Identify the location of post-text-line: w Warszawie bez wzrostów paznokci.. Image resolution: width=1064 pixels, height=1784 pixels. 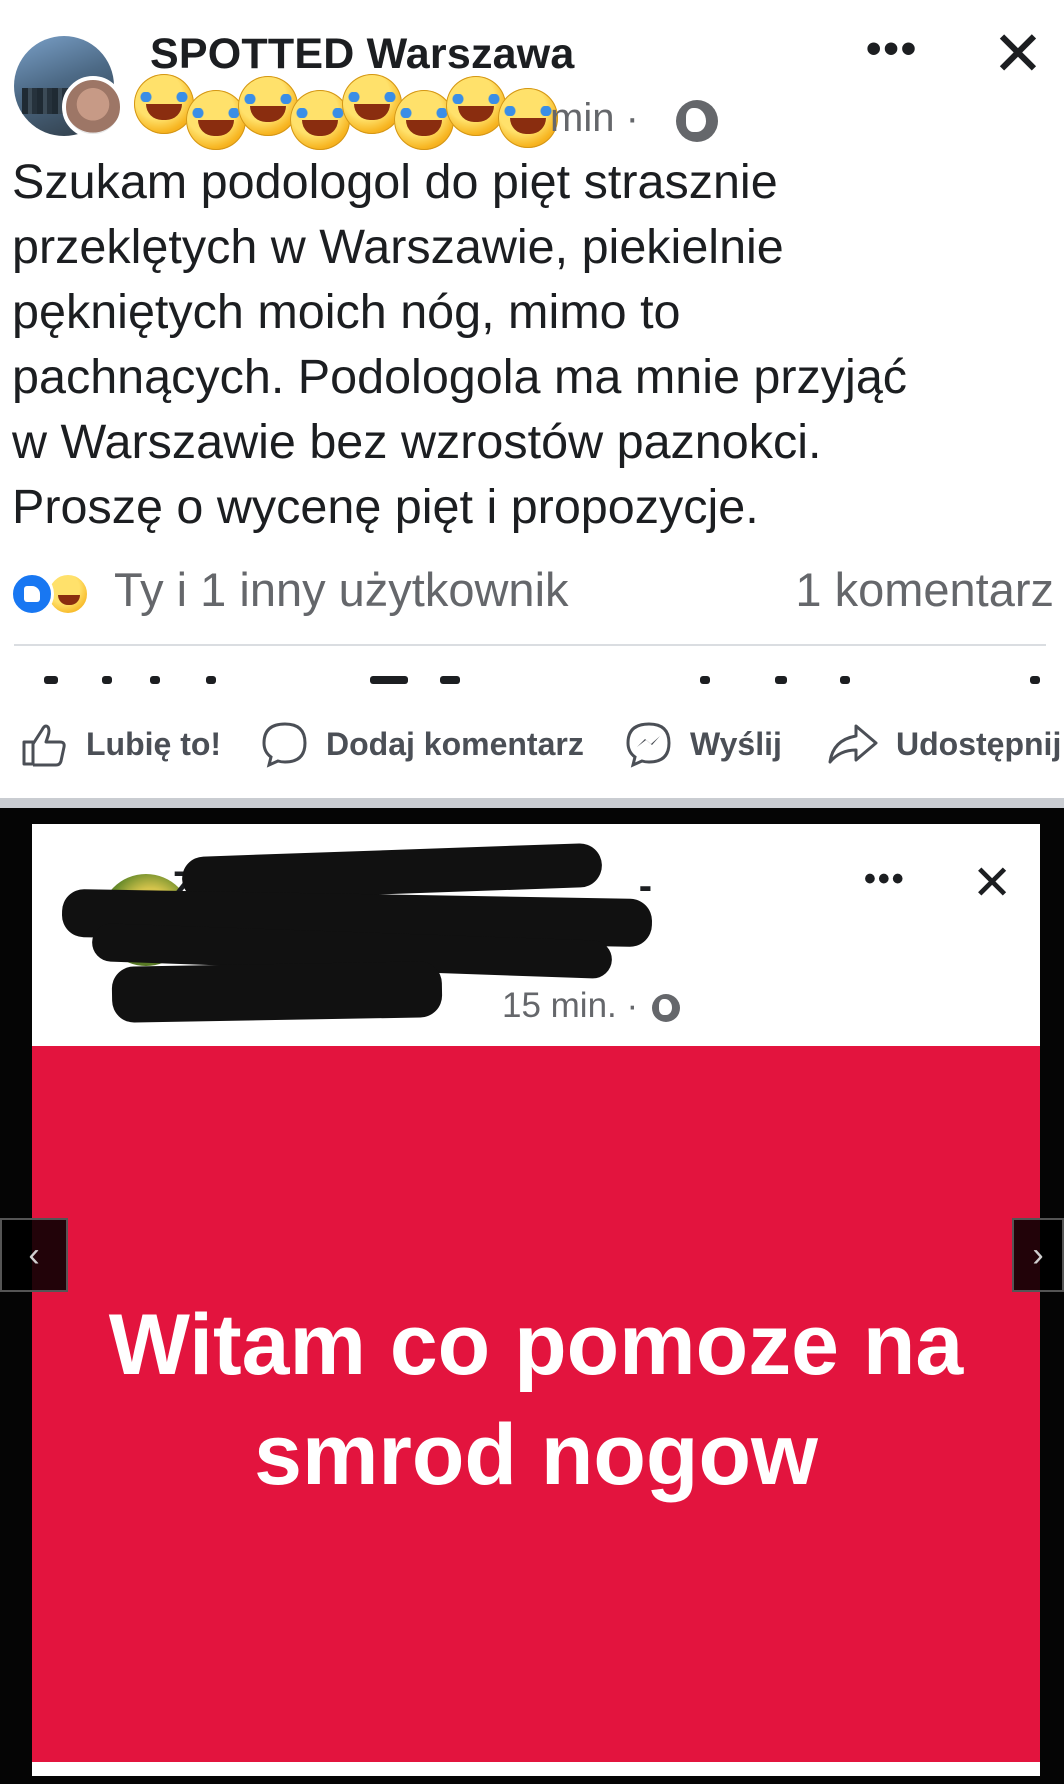
(417, 442).